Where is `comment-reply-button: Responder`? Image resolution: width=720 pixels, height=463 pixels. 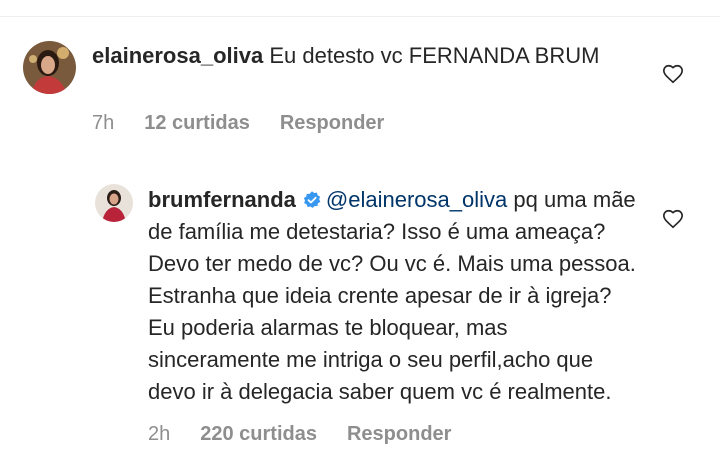
comment-reply-button: Responder is located at coordinates (332, 123).